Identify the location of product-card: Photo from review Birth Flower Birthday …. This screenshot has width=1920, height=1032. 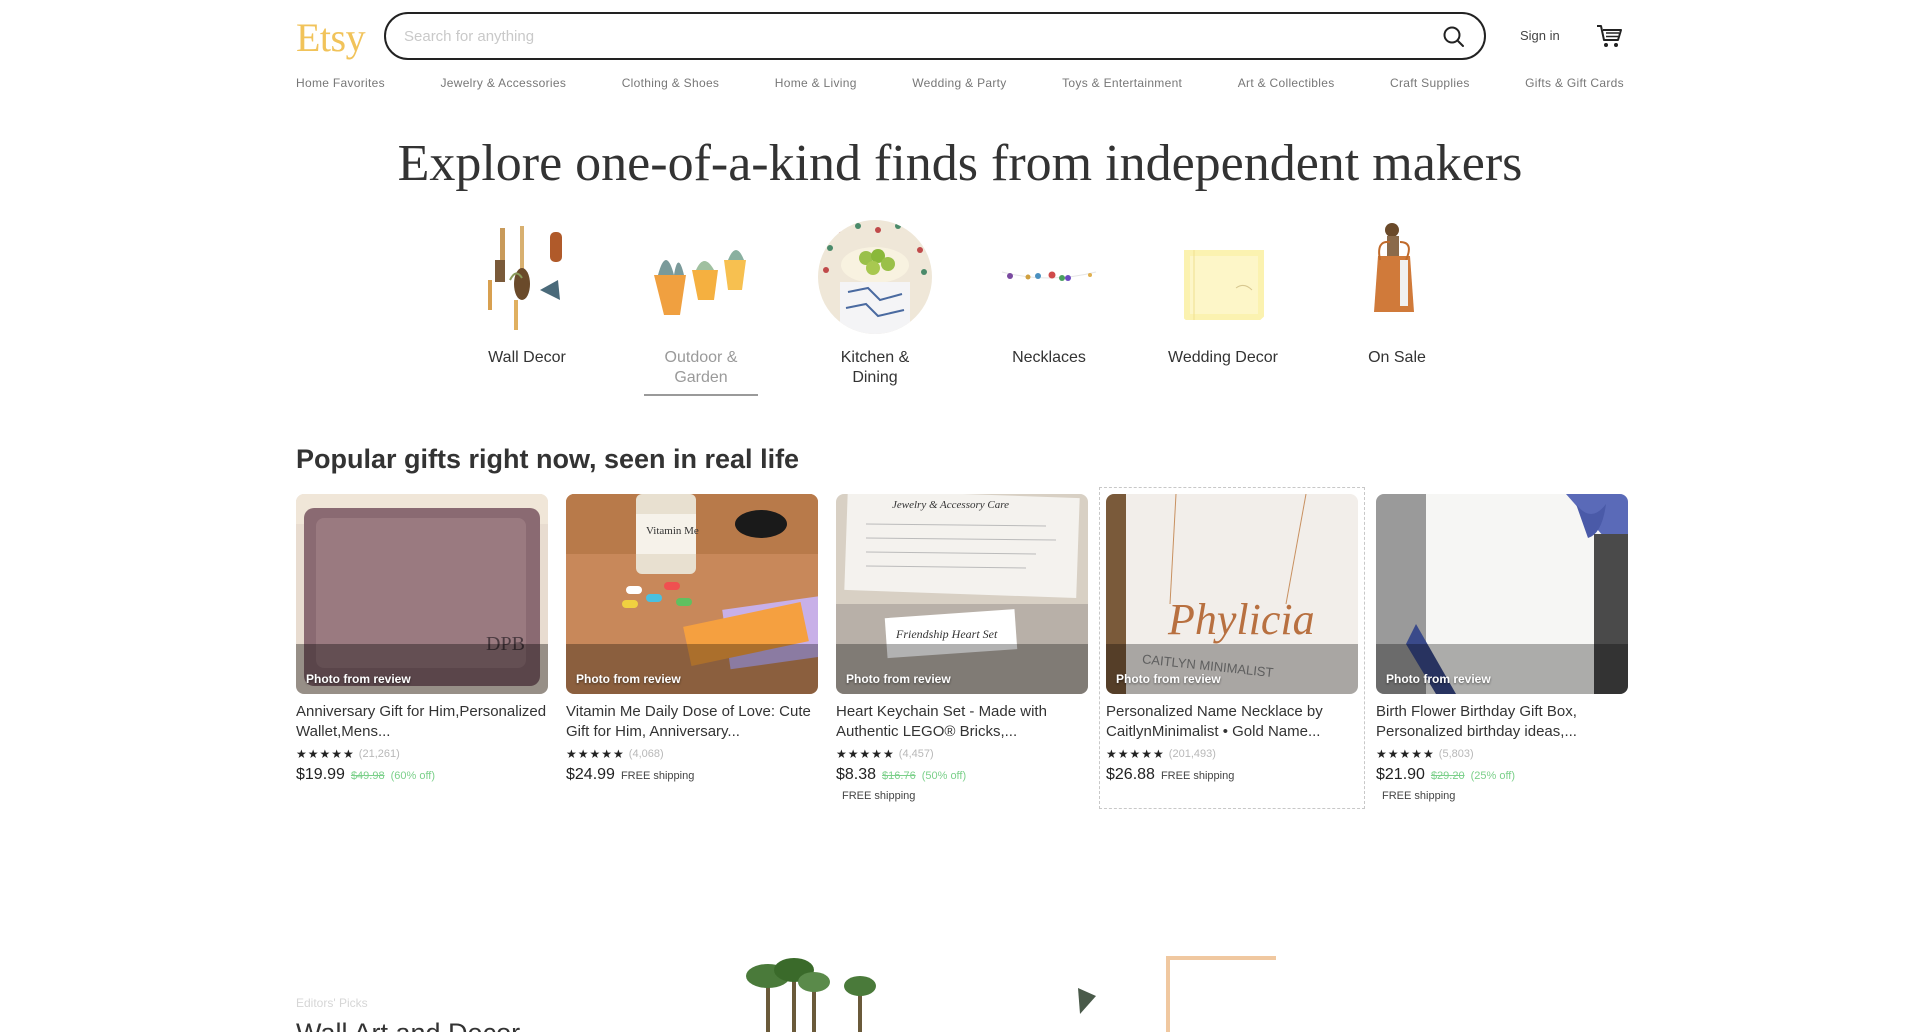
(1502, 648).